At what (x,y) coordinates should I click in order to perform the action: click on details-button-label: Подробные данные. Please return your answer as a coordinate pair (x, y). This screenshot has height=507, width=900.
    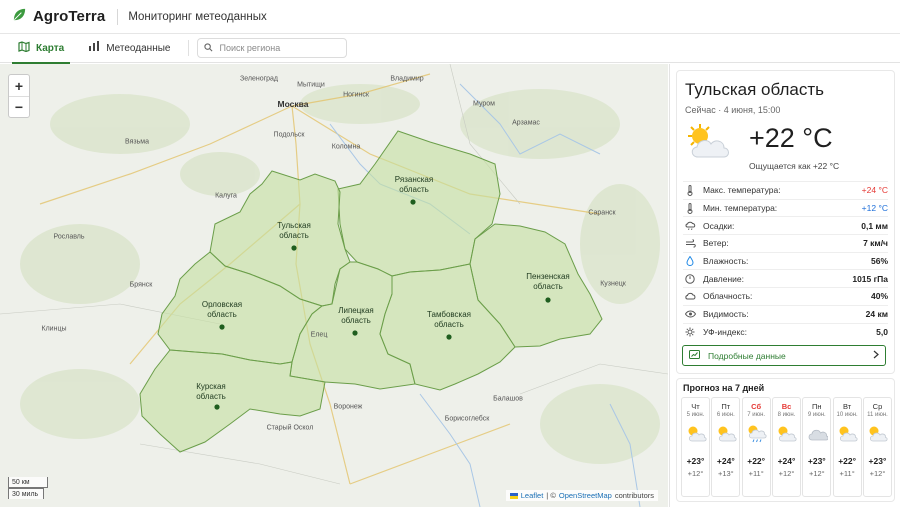
    Looking at the image, I should click on (747, 355).